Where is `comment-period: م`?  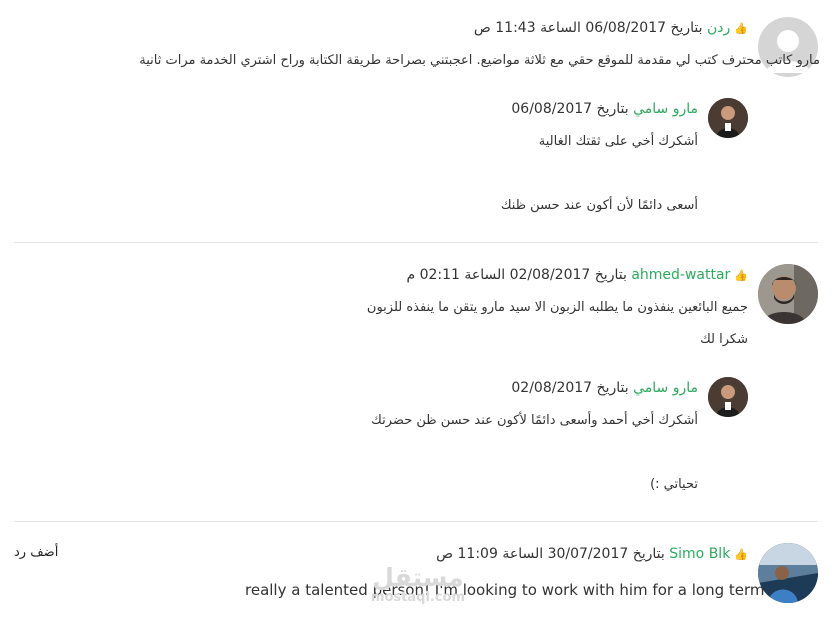
comment-period: م is located at coordinates (411, 275).